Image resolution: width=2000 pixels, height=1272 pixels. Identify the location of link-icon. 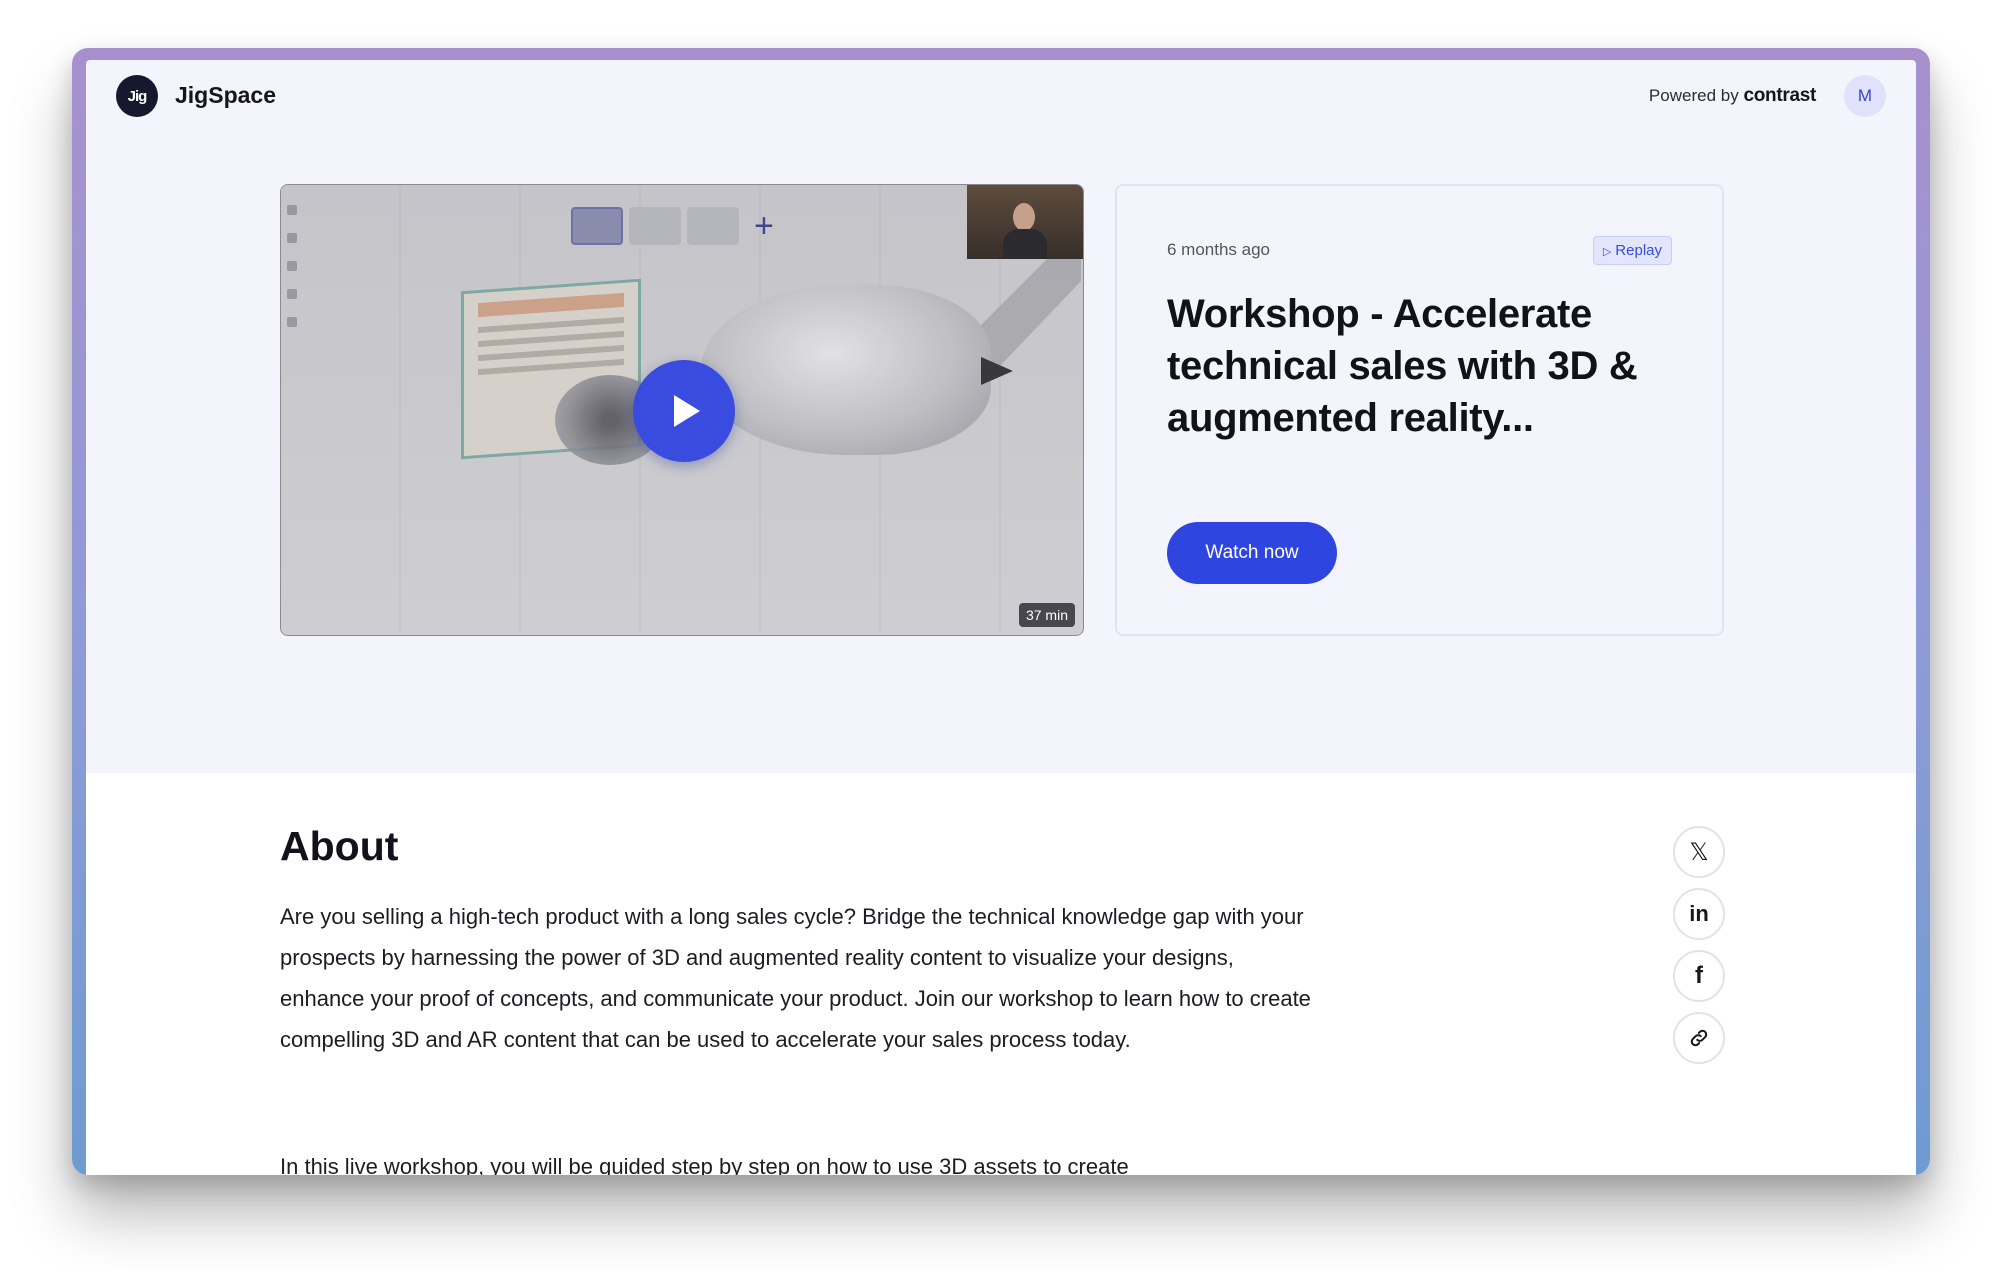
(1699, 1038).